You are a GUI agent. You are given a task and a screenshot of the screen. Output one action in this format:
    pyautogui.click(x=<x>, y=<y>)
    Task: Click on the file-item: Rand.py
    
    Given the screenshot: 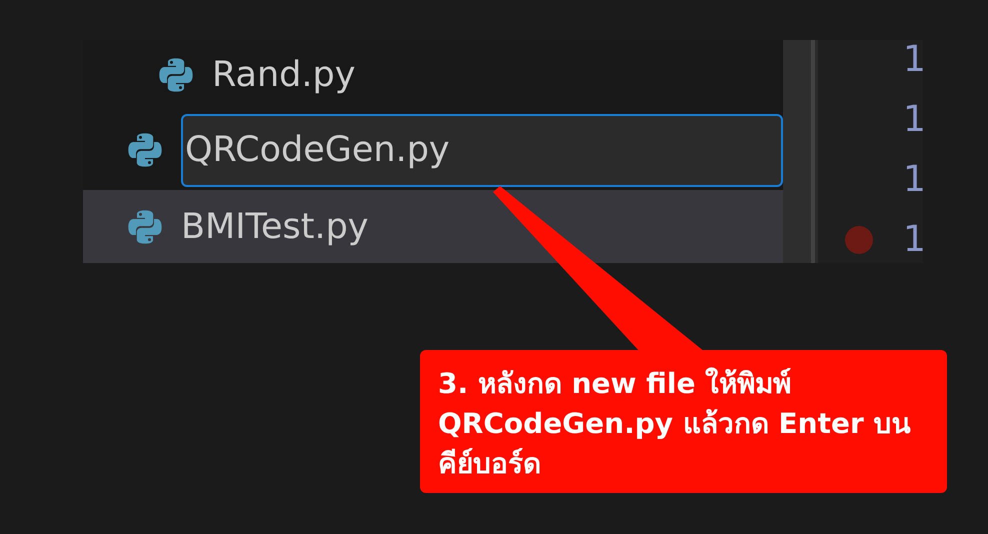 What is the action you would take?
    pyautogui.click(x=433, y=75)
    